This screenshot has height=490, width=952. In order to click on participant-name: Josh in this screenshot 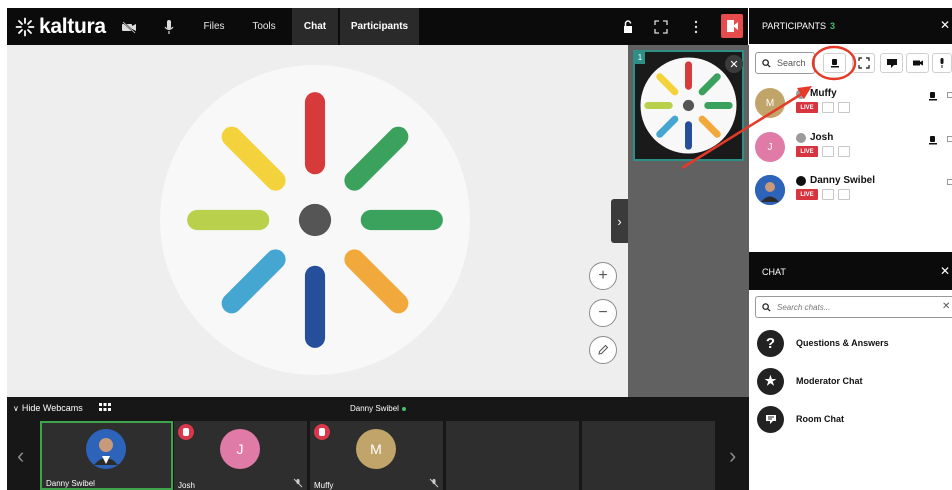, I will do `click(814, 137)`.